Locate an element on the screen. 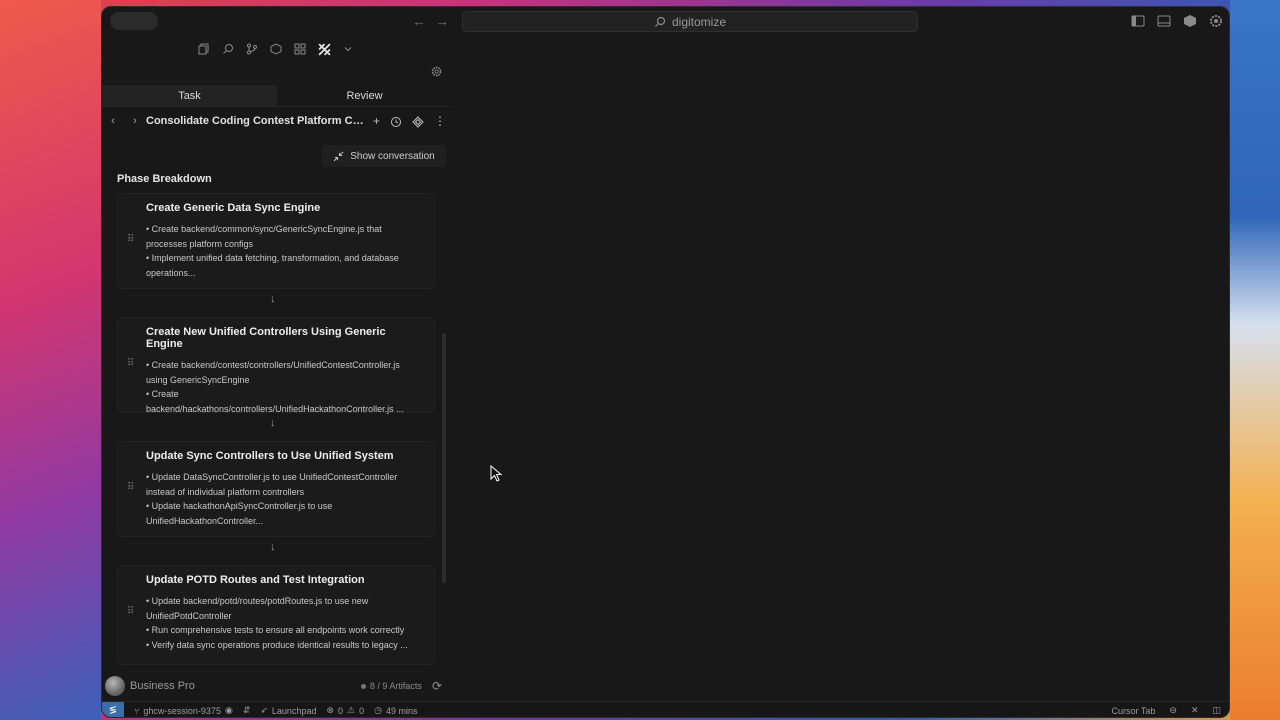 This screenshot has width=1280, height=720. search-text: digitomize is located at coordinates (699, 21).